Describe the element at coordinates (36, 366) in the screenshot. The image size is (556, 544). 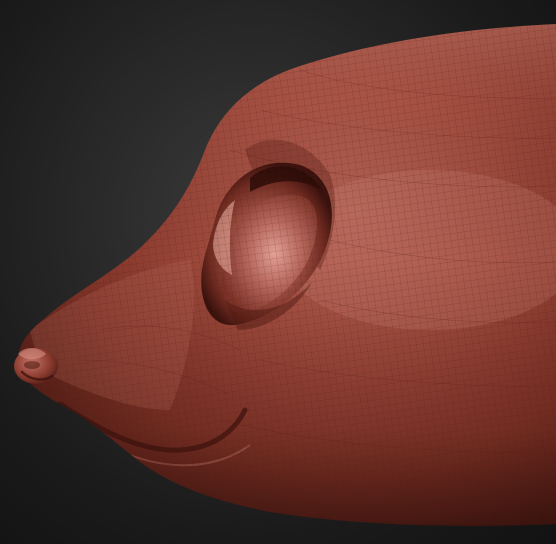
I see `nose-tip` at that location.